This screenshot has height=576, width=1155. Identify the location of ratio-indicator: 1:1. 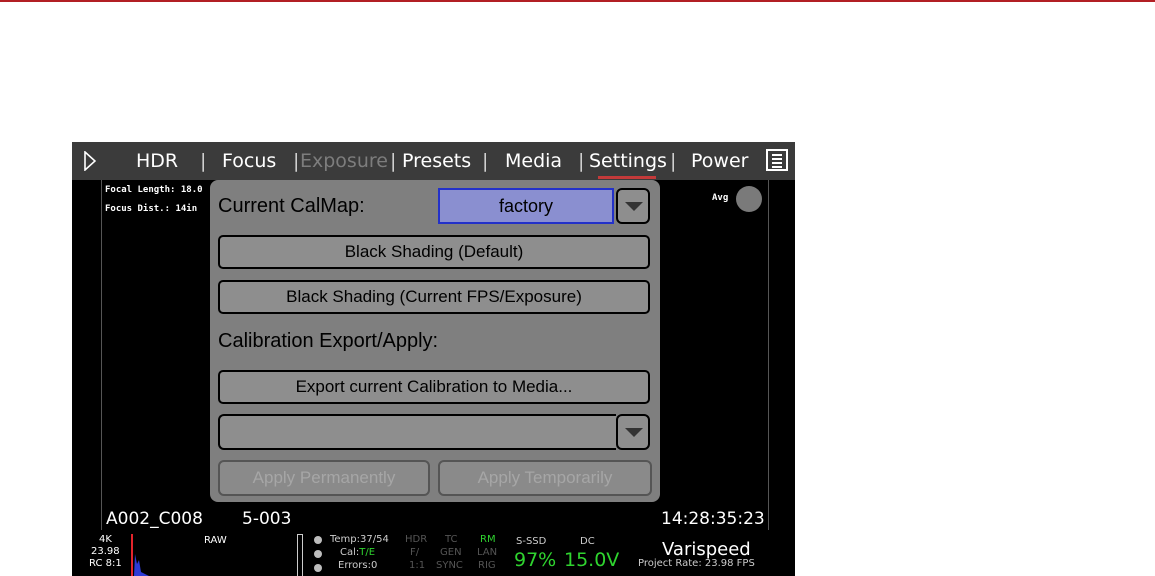
(417, 565).